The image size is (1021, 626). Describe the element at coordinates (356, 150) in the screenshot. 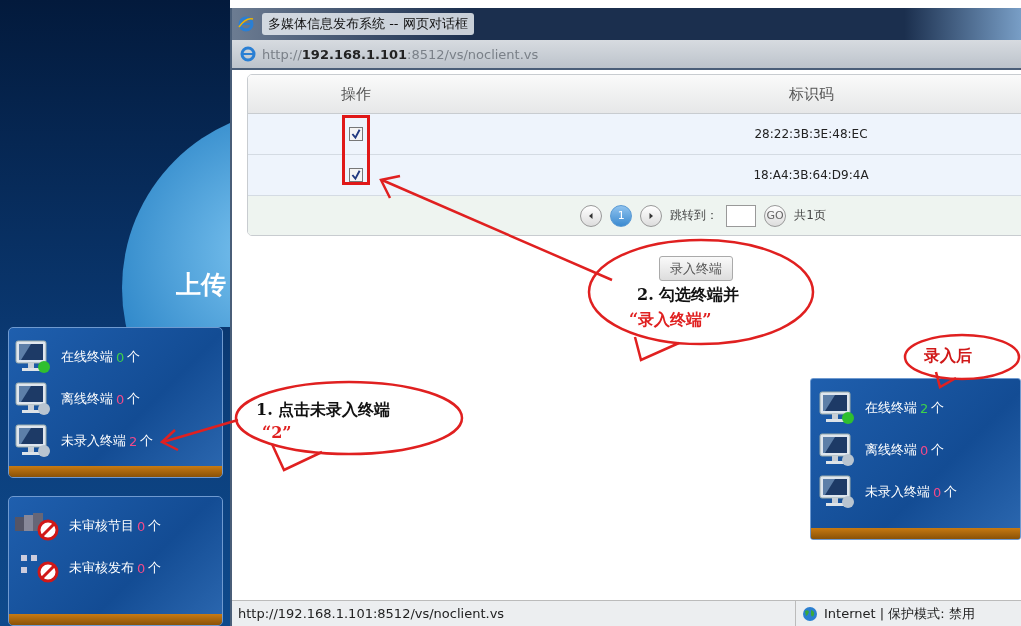

I see `highlight-frame` at that location.